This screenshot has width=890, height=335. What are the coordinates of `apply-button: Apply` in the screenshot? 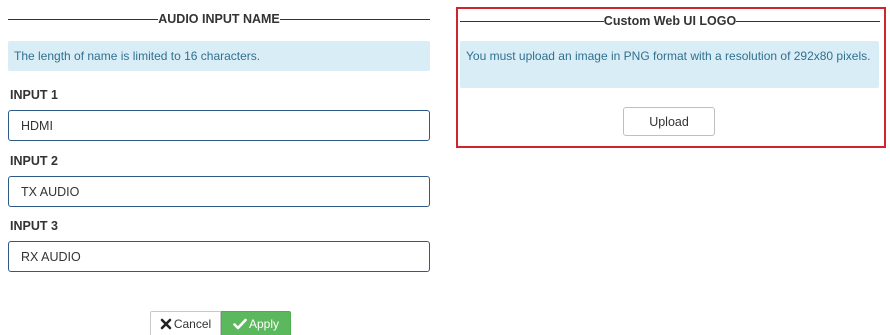 It's located at (256, 323).